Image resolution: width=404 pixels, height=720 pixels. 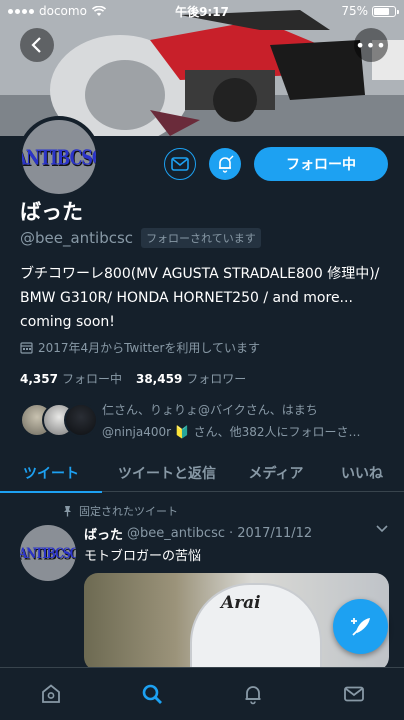 I want to click on profile-name: ばった, so click(x=51, y=212).